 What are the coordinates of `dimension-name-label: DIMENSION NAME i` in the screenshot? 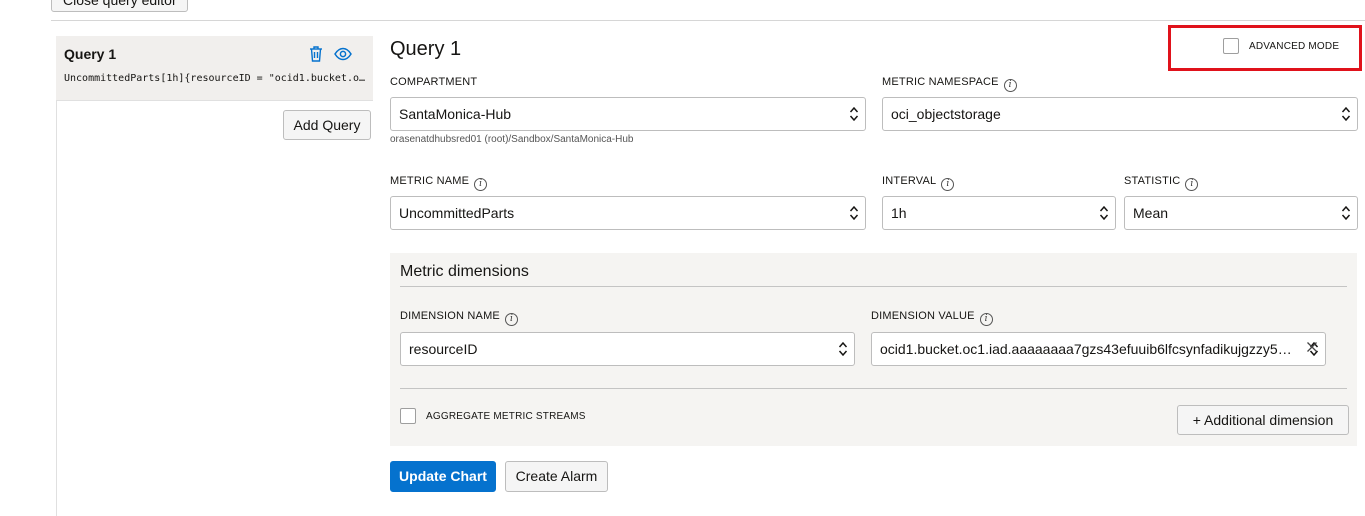 It's located at (459, 318).